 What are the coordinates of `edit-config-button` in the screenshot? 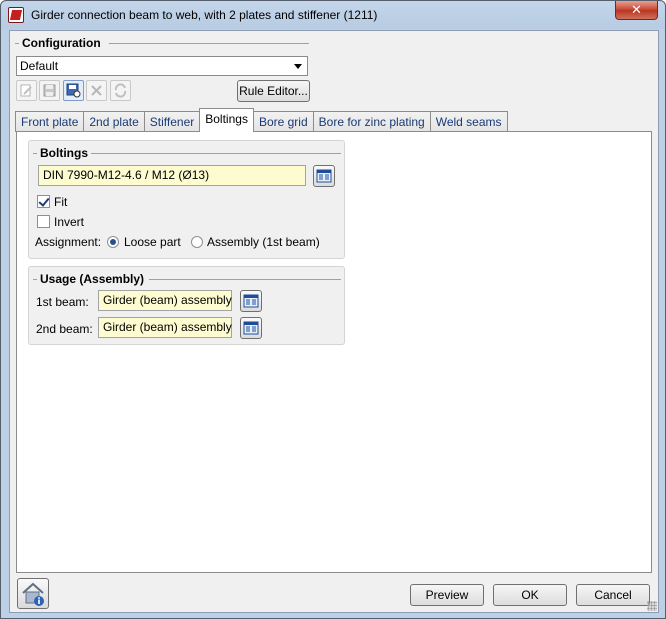 It's located at (26, 90).